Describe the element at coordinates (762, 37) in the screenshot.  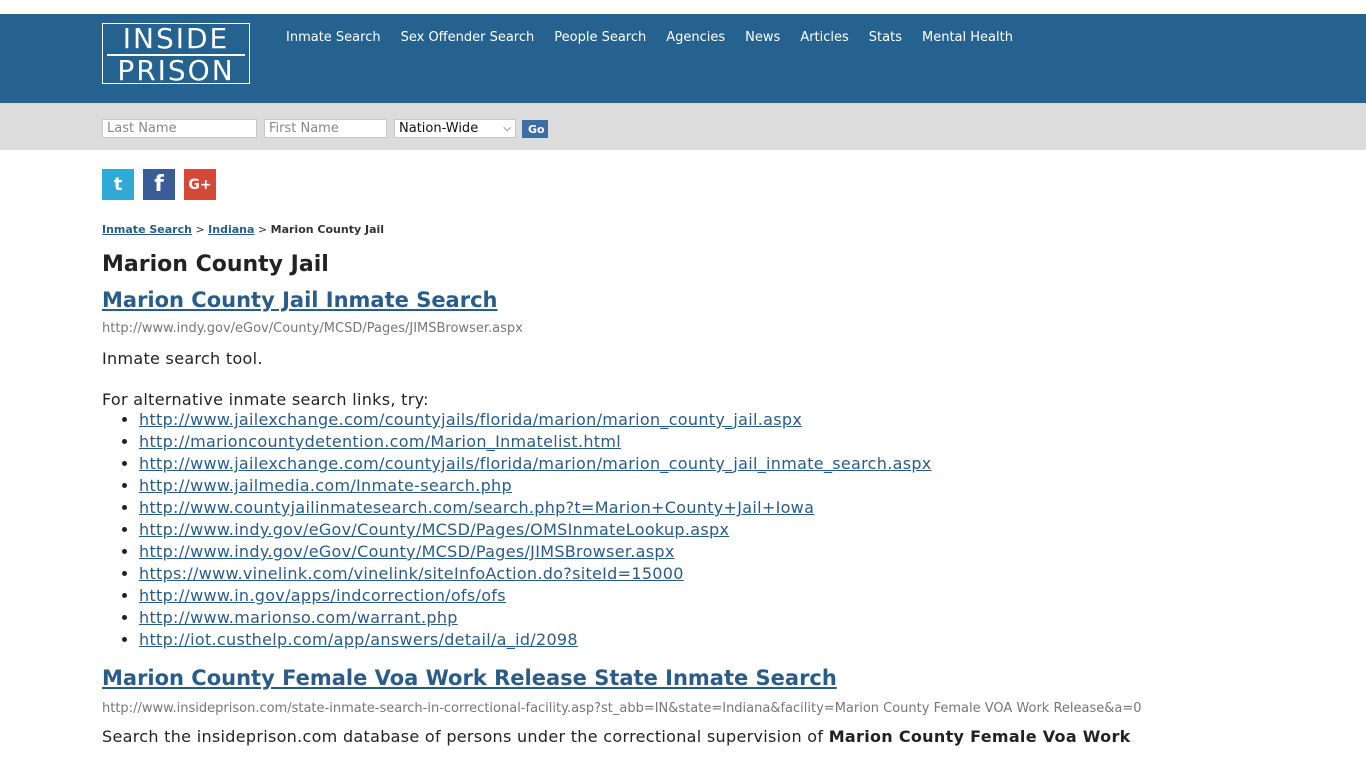
I see `nav-news: News` at that location.